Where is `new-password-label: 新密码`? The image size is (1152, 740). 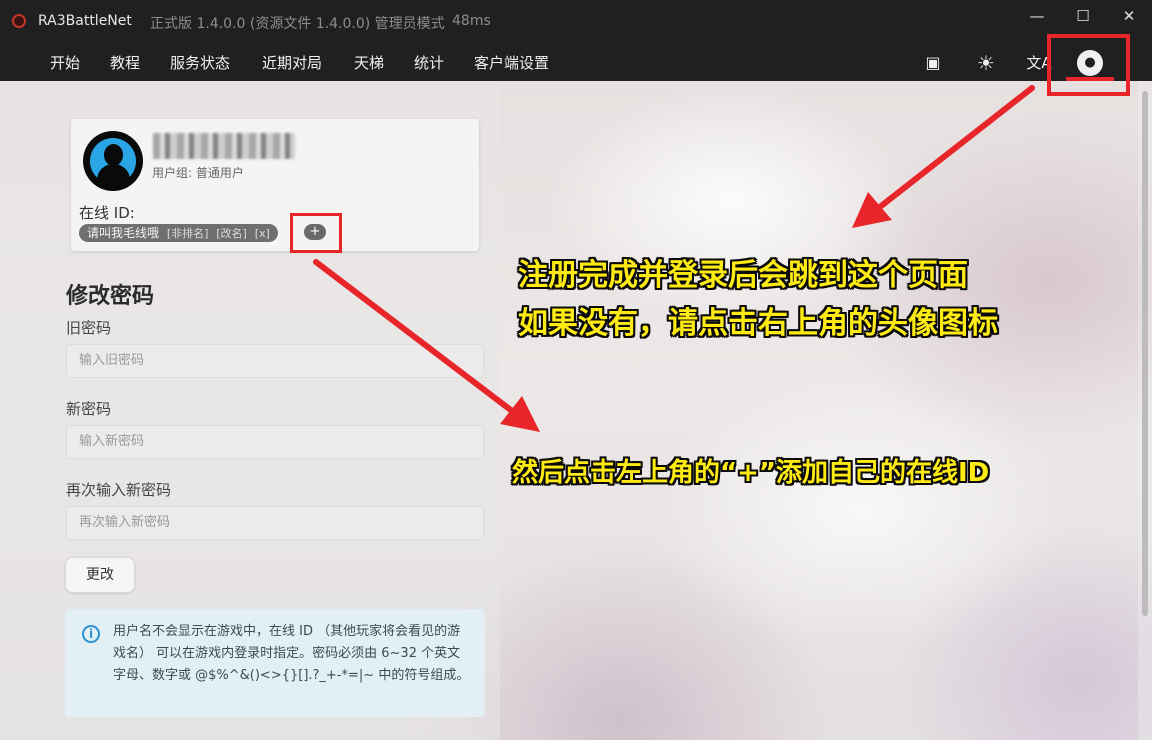
new-password-label: 新密码 is located at coordinates (89, 409).